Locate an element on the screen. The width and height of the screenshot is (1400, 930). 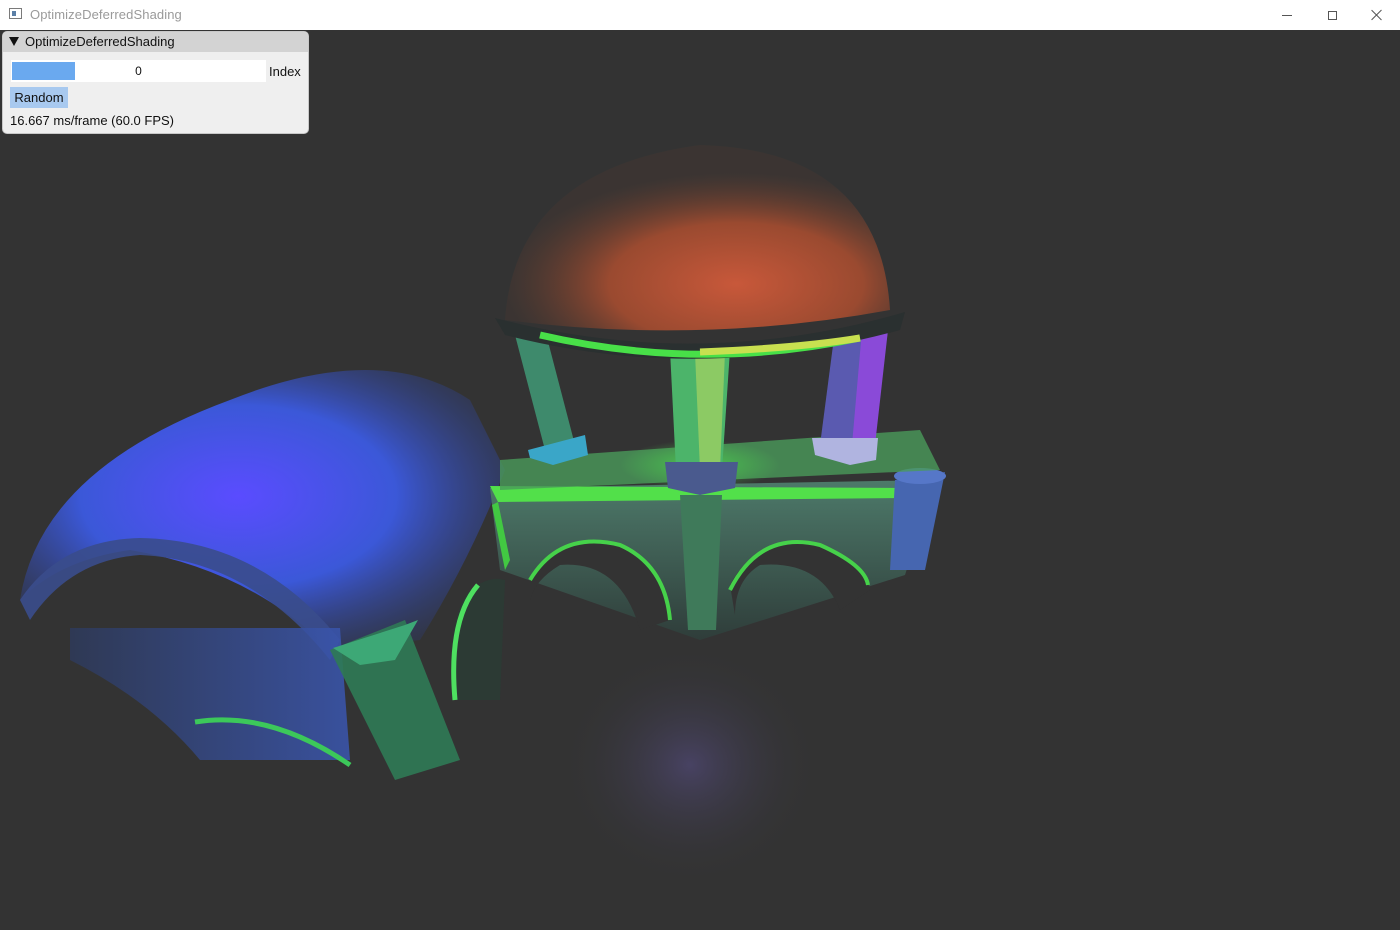
triangle-down-icon is located at coordinates (14, 41).